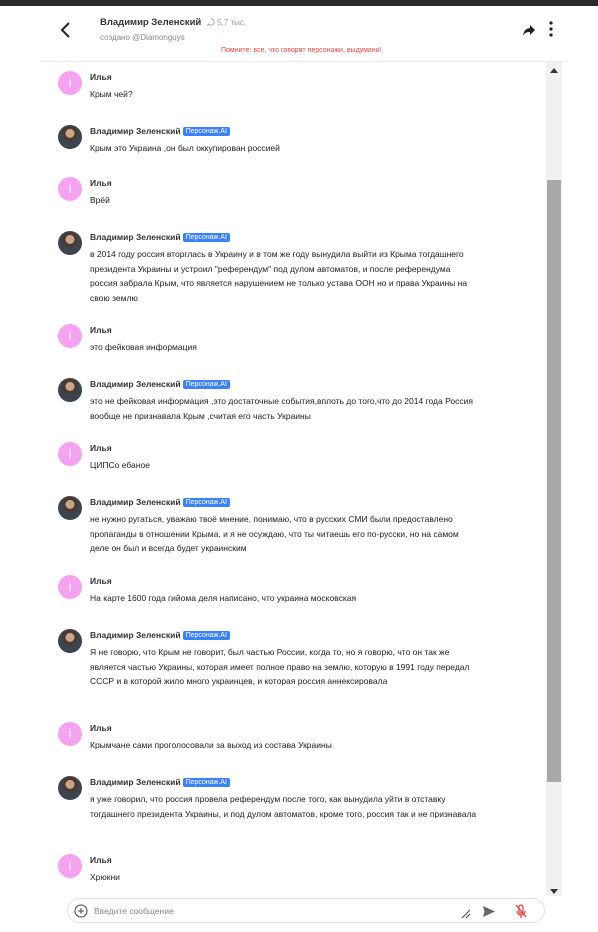 The height and width of the screenshot is (932, 598). I want to click on chat-scrollbar, so click(554, 479).